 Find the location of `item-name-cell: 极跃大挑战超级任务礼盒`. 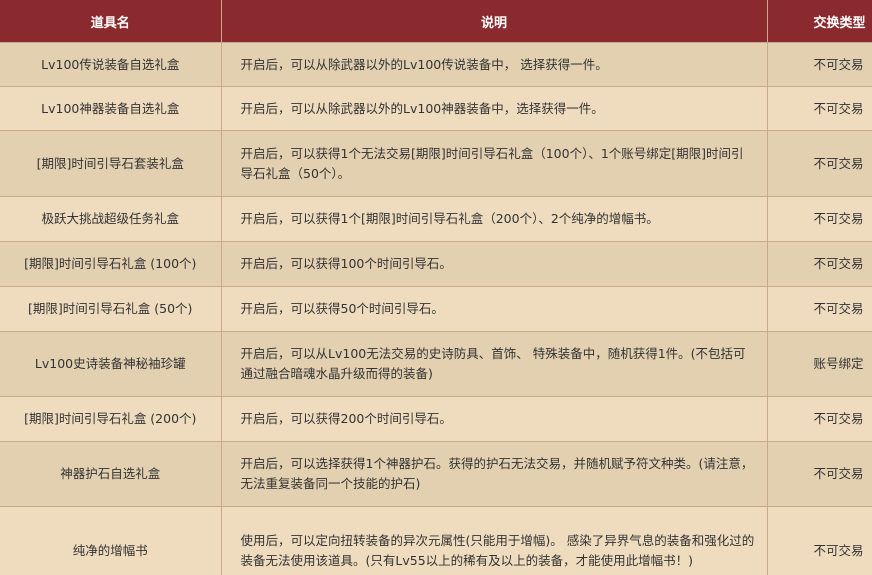

item-name-cell: 极跃大挑战超级任务礼盒 is located at coordinates (111, 219).